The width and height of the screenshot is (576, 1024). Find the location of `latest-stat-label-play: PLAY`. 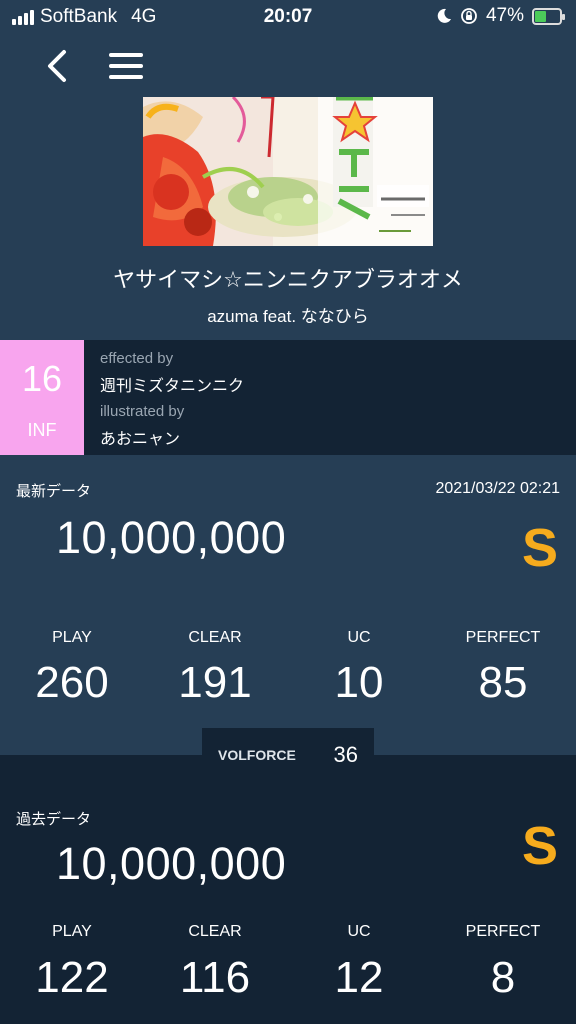

latest-stat-label-play: PLAY is located at coordinates (72, 637).